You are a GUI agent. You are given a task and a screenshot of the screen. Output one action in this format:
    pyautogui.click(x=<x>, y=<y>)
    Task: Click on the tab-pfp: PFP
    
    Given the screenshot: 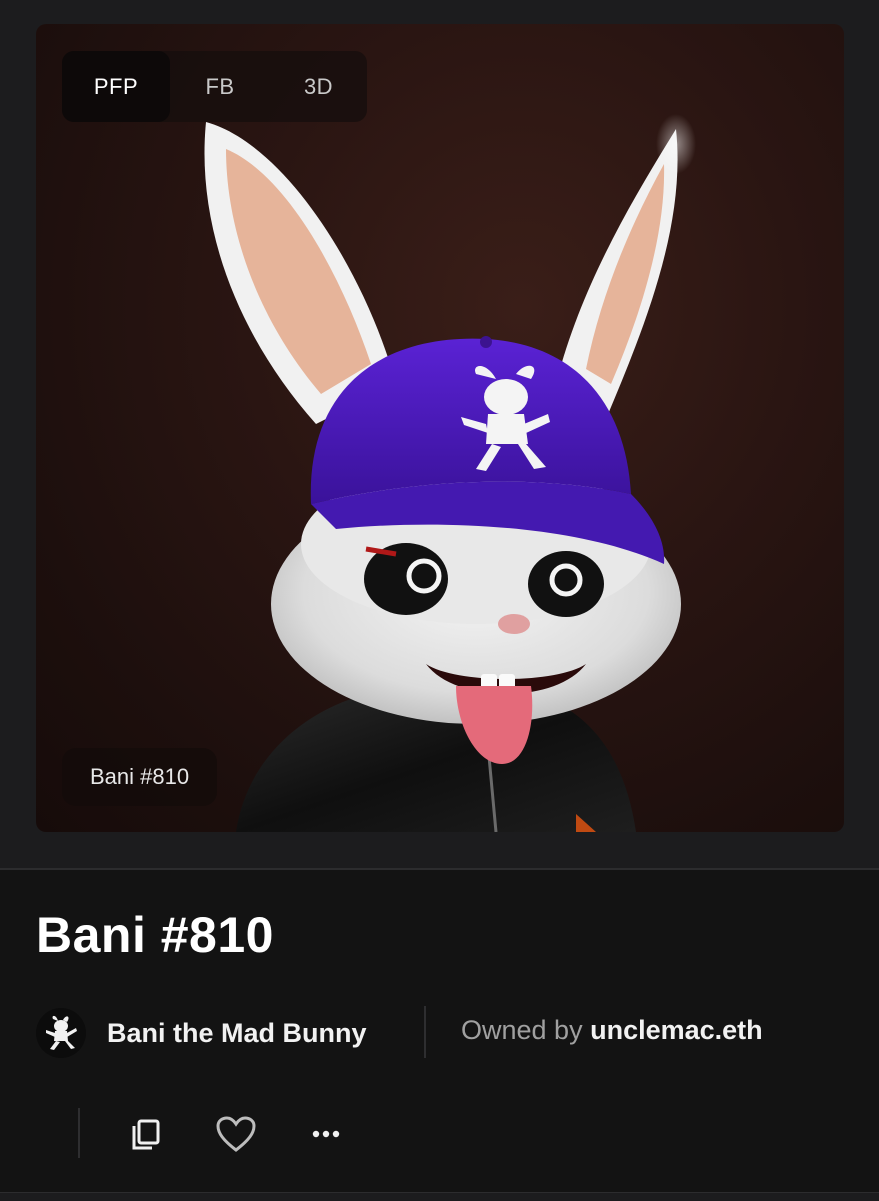 What is the action you would take?
    pyautogui.click(x=116, y=86)
    